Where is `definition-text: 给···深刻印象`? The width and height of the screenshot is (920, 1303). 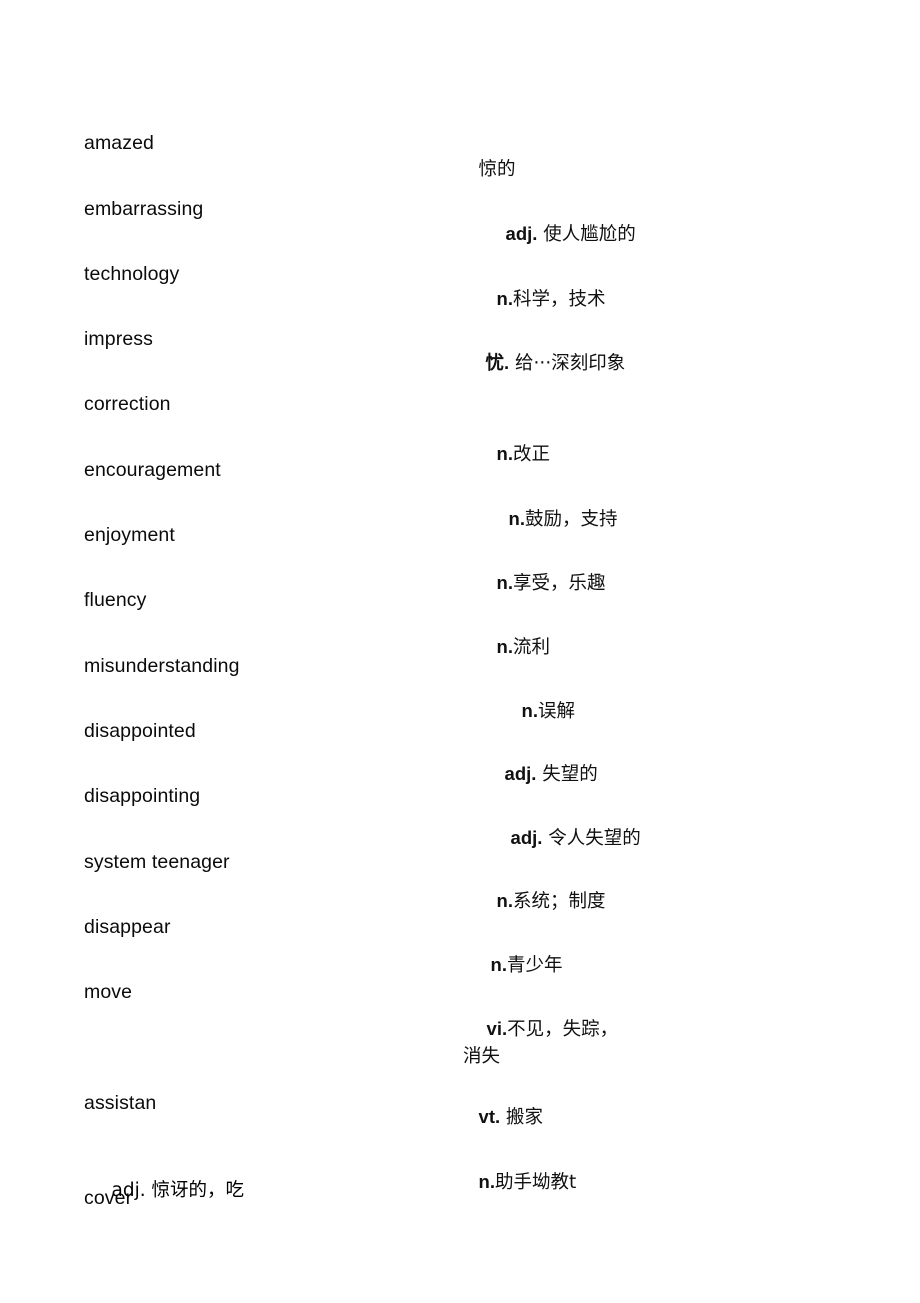 definition-text: 给···深刻印象 is located at coordinates (567, 364).